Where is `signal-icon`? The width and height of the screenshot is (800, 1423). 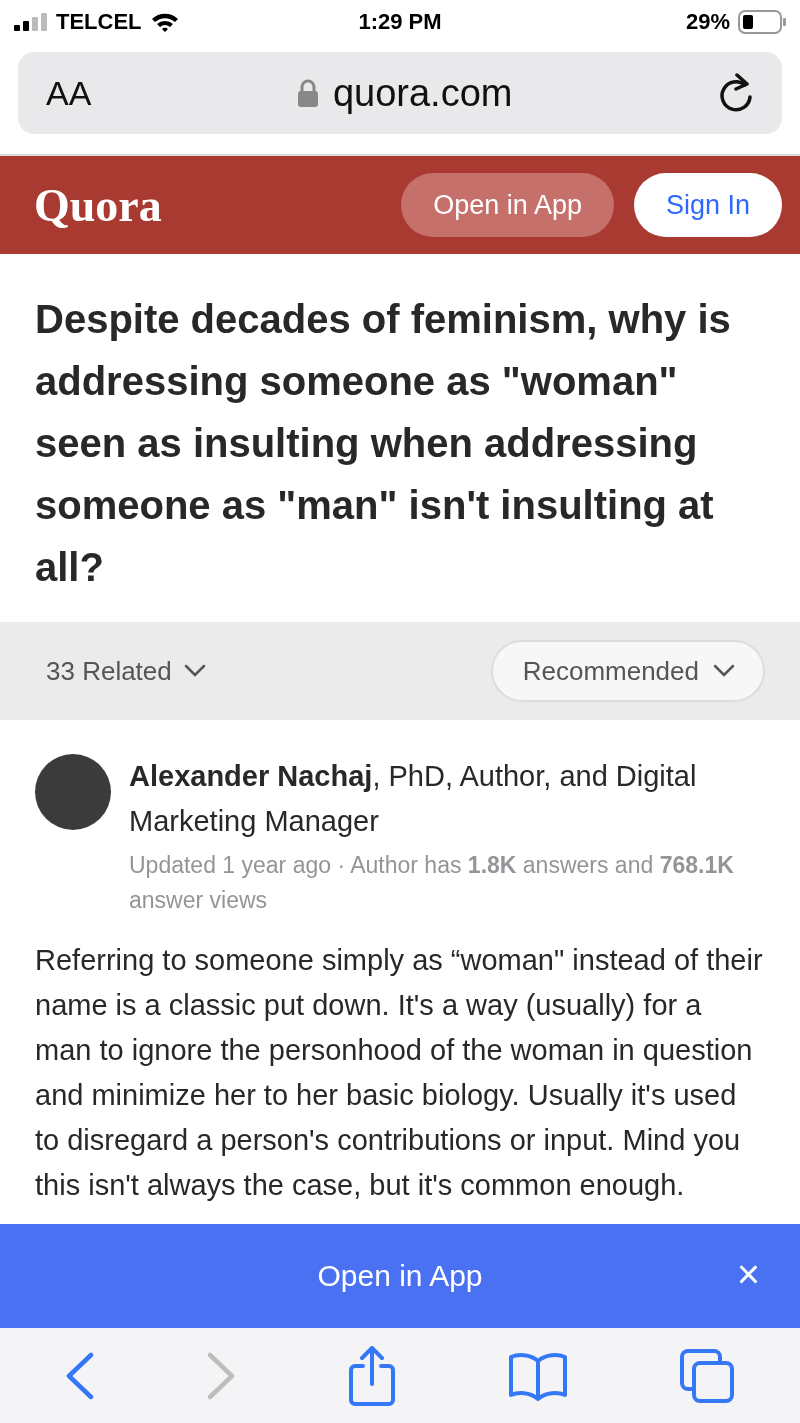
signal-icon is located at coordinates (31, 22).